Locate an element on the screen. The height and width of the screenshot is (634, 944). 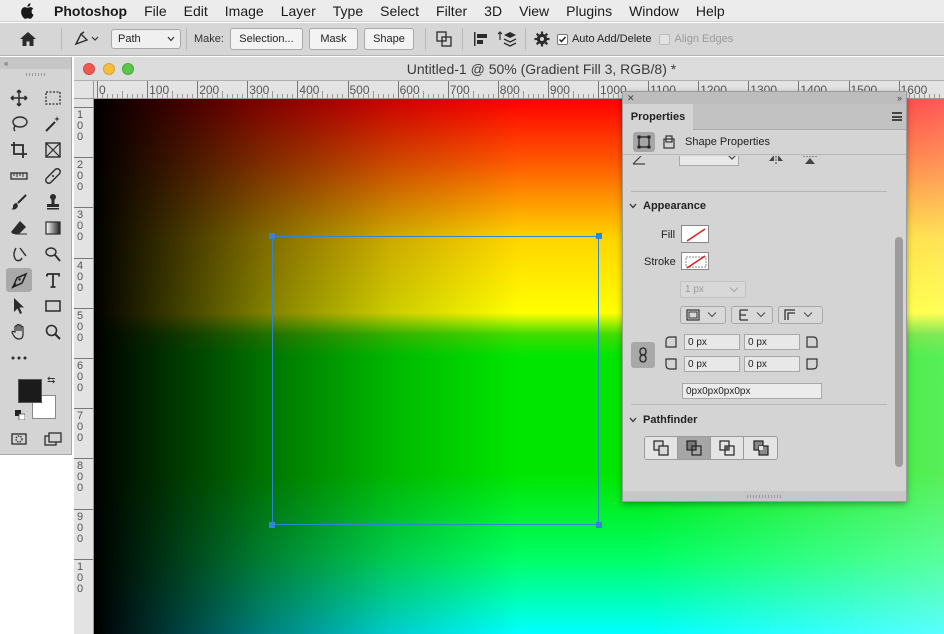
lasso-tool-icon is located at coordinates (19, 124).